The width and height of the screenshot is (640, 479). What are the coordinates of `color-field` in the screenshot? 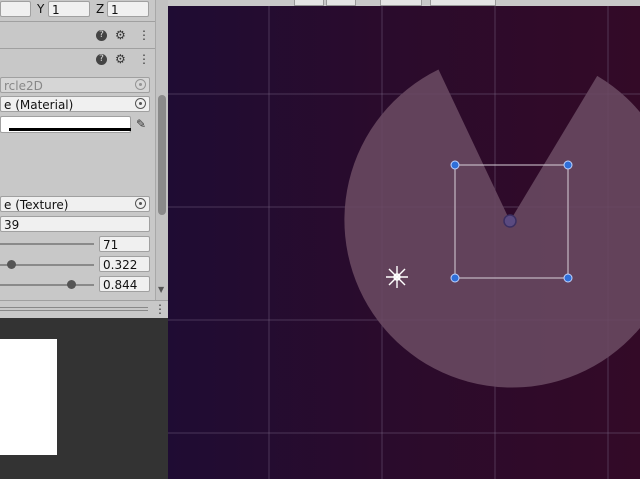 It's located at (65, 124).